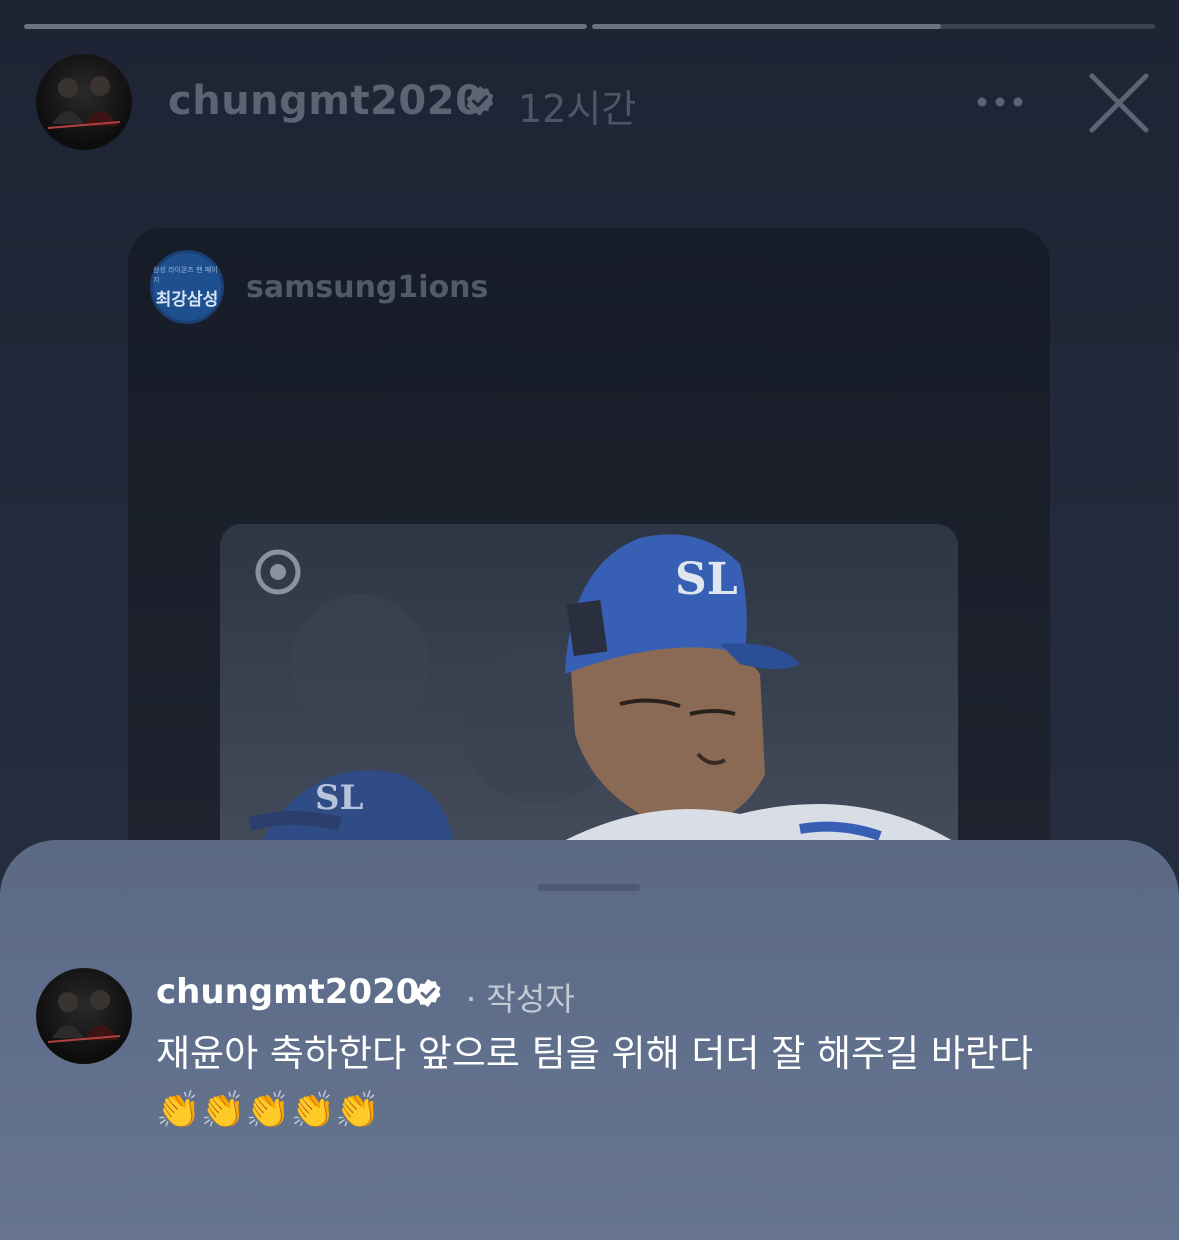  I want to click on clap-emojis: 👏👏👏👏👏, so click(268, 1110).